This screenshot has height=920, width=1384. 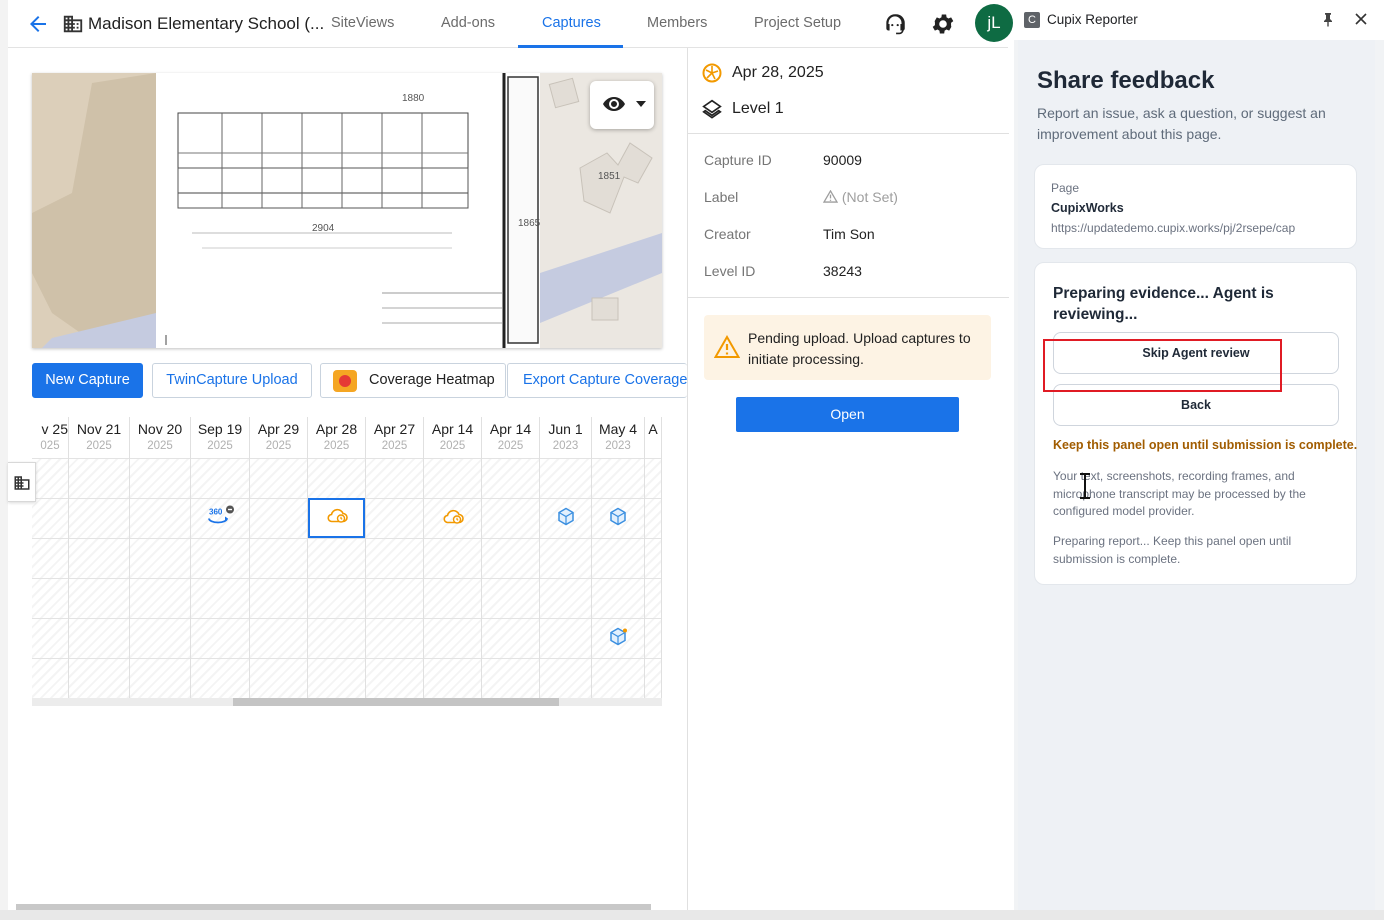 I want to click on back-button: Back, so click(x=1196, y=405).